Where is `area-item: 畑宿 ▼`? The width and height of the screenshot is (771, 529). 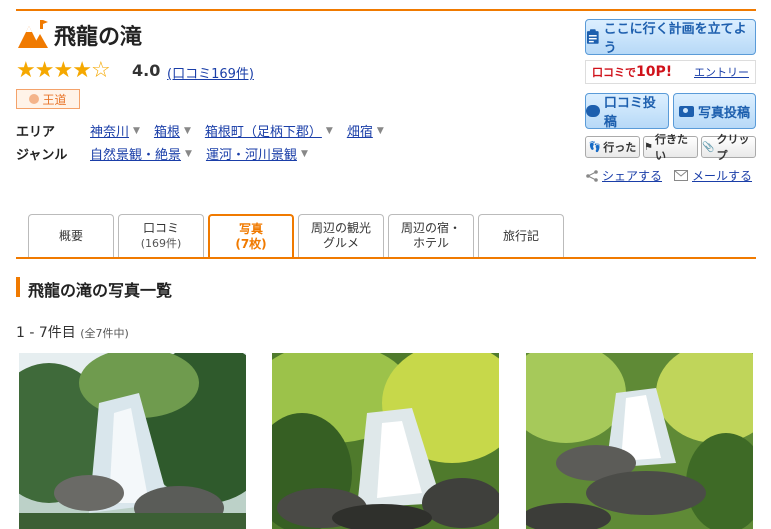
area-item: 畑宿 ▼ is located at coordinates (365, 130).